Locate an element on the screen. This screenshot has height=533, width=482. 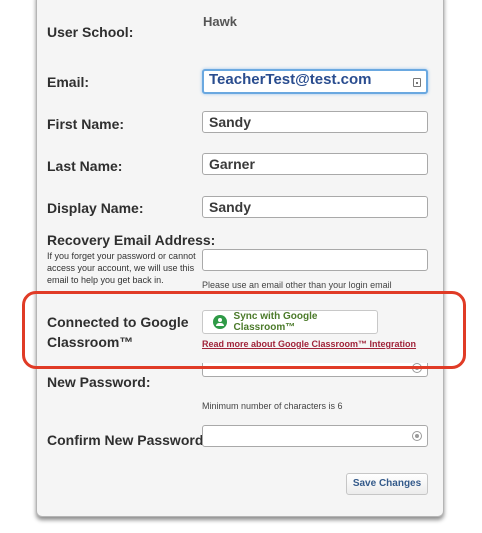
recovery-email-field is located at coordinates (315, 260).